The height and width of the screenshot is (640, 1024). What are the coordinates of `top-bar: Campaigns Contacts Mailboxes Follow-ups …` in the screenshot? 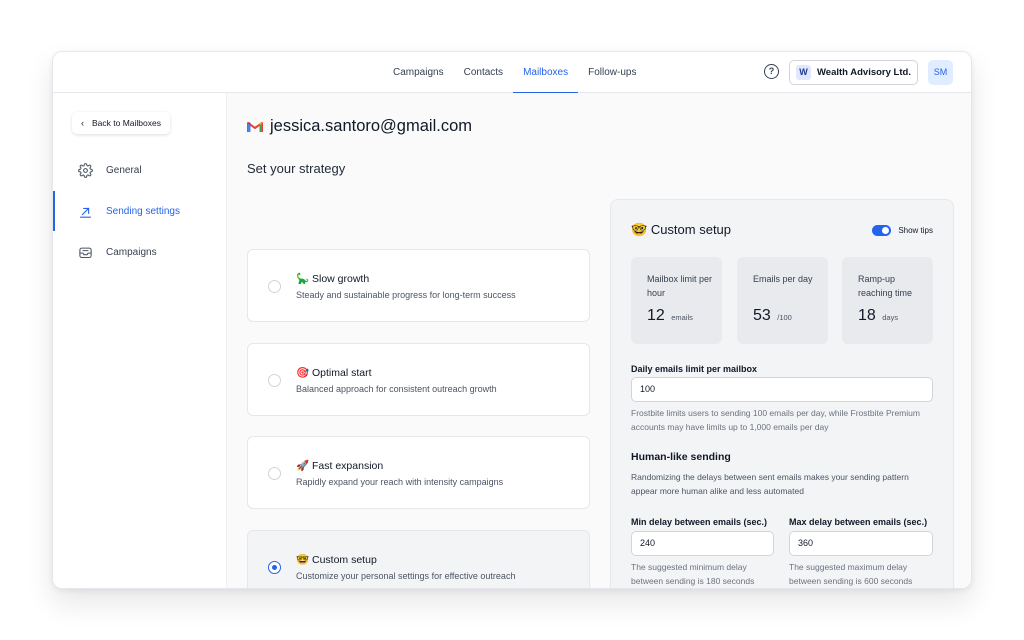 It's located at (512, 73).